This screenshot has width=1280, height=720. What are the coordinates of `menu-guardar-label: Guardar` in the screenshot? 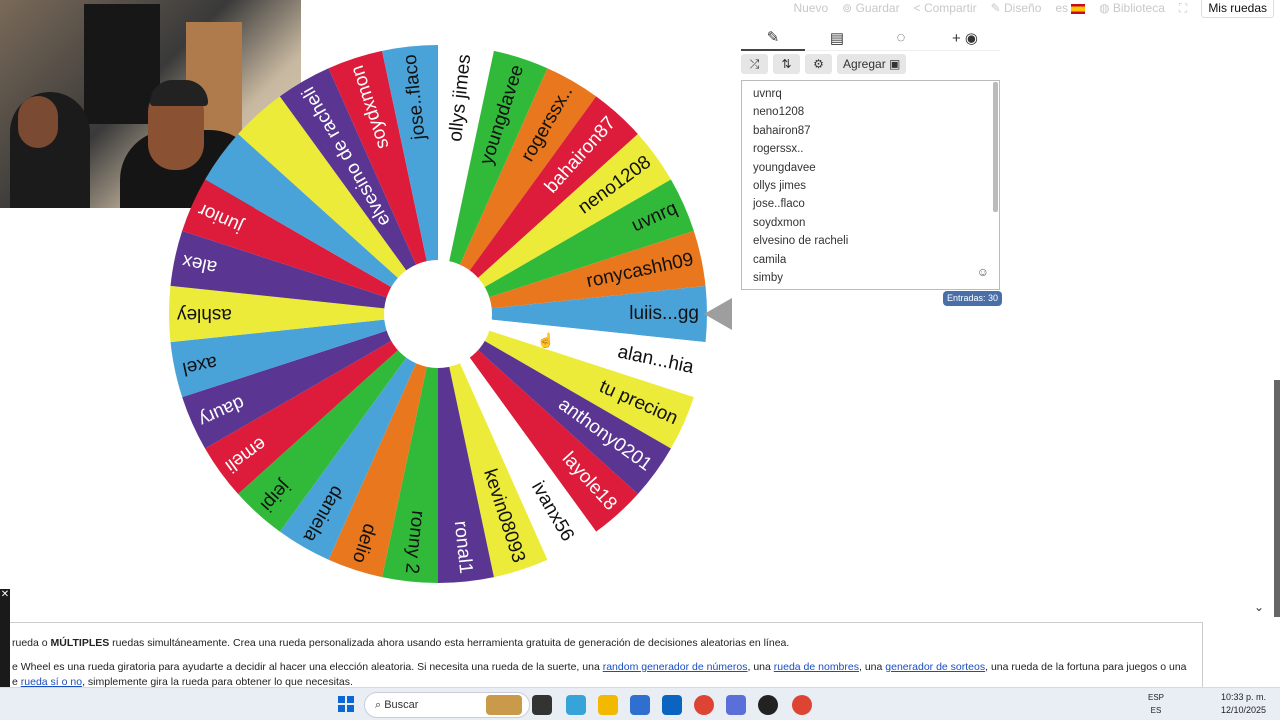 It's located at (877, 8).